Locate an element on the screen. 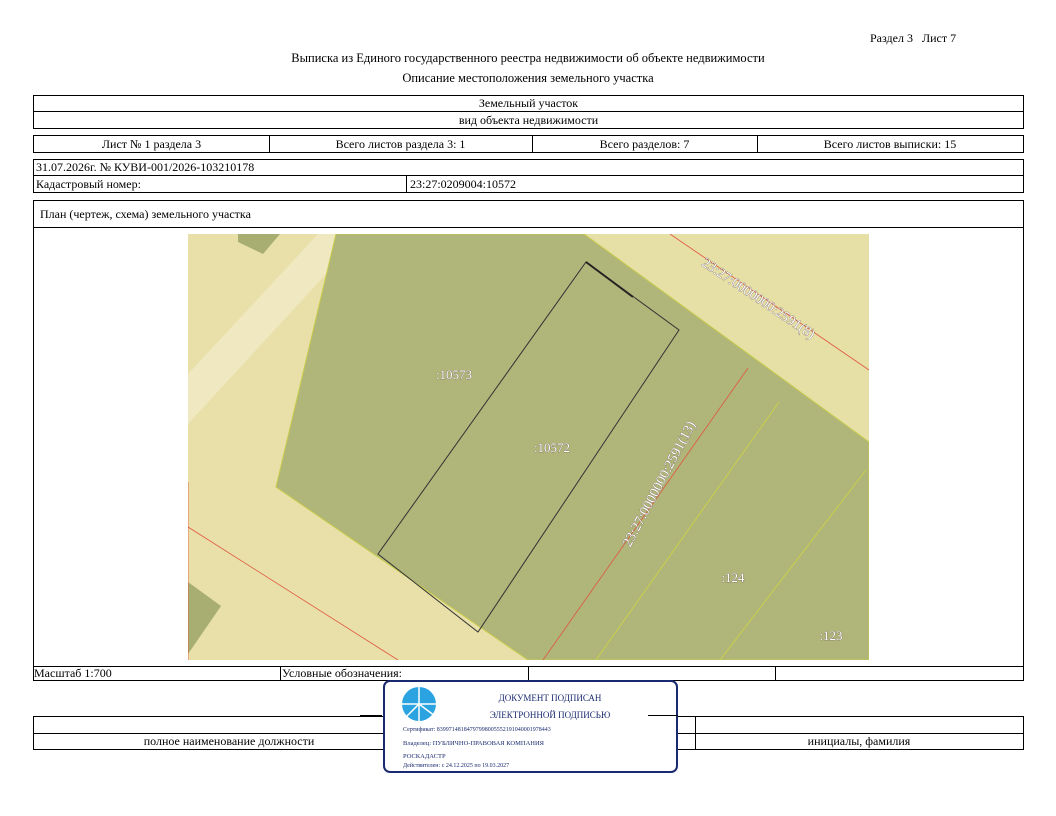  total-section-sheets: Всего листов раздела 3: 1 is located at coordinates (400, 143).